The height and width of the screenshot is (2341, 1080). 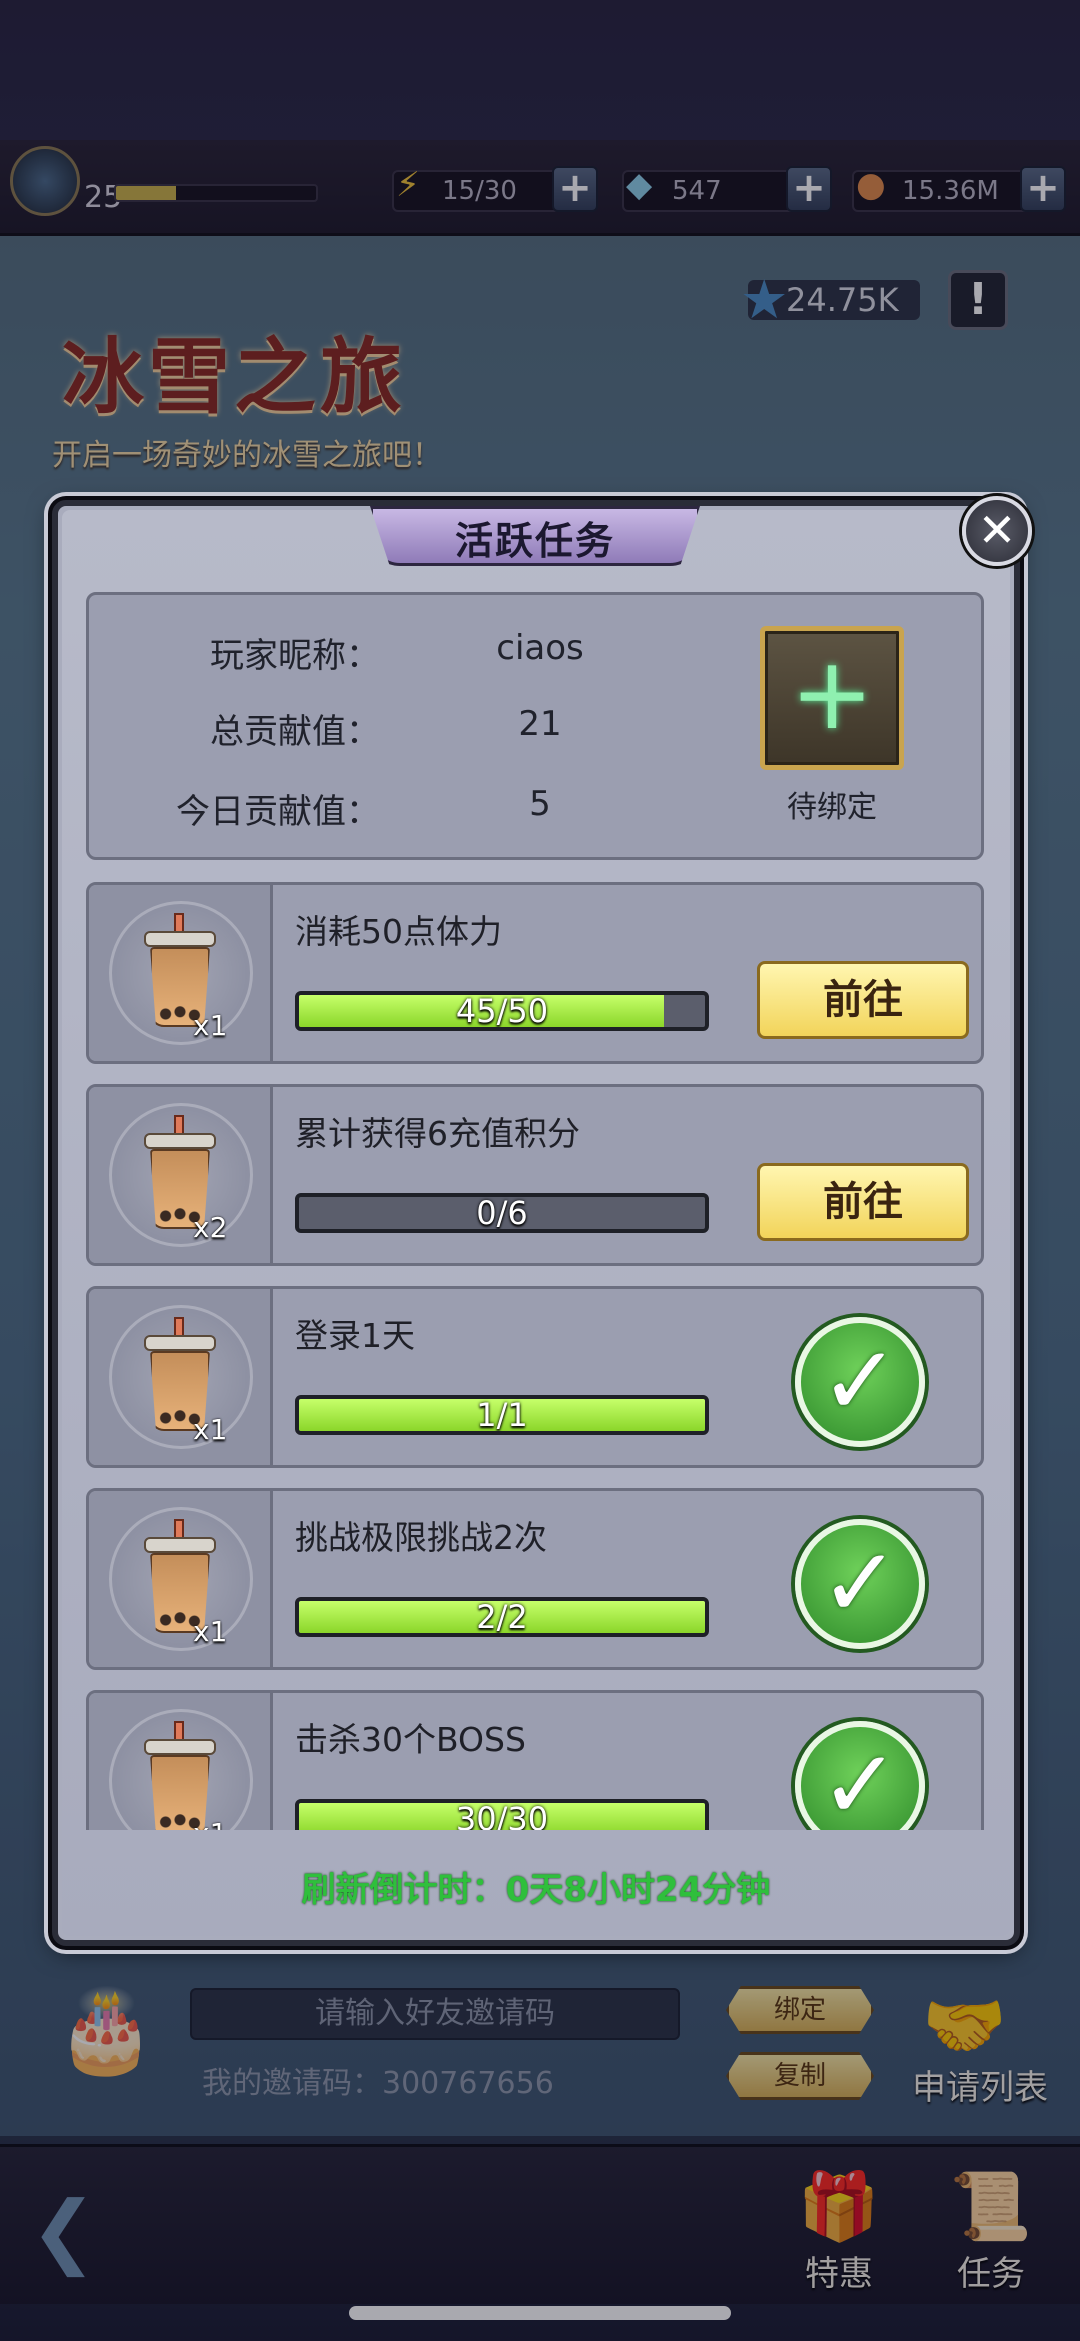 I want to click on task-progress-text: 30/30, so click(x=502, y=1815).